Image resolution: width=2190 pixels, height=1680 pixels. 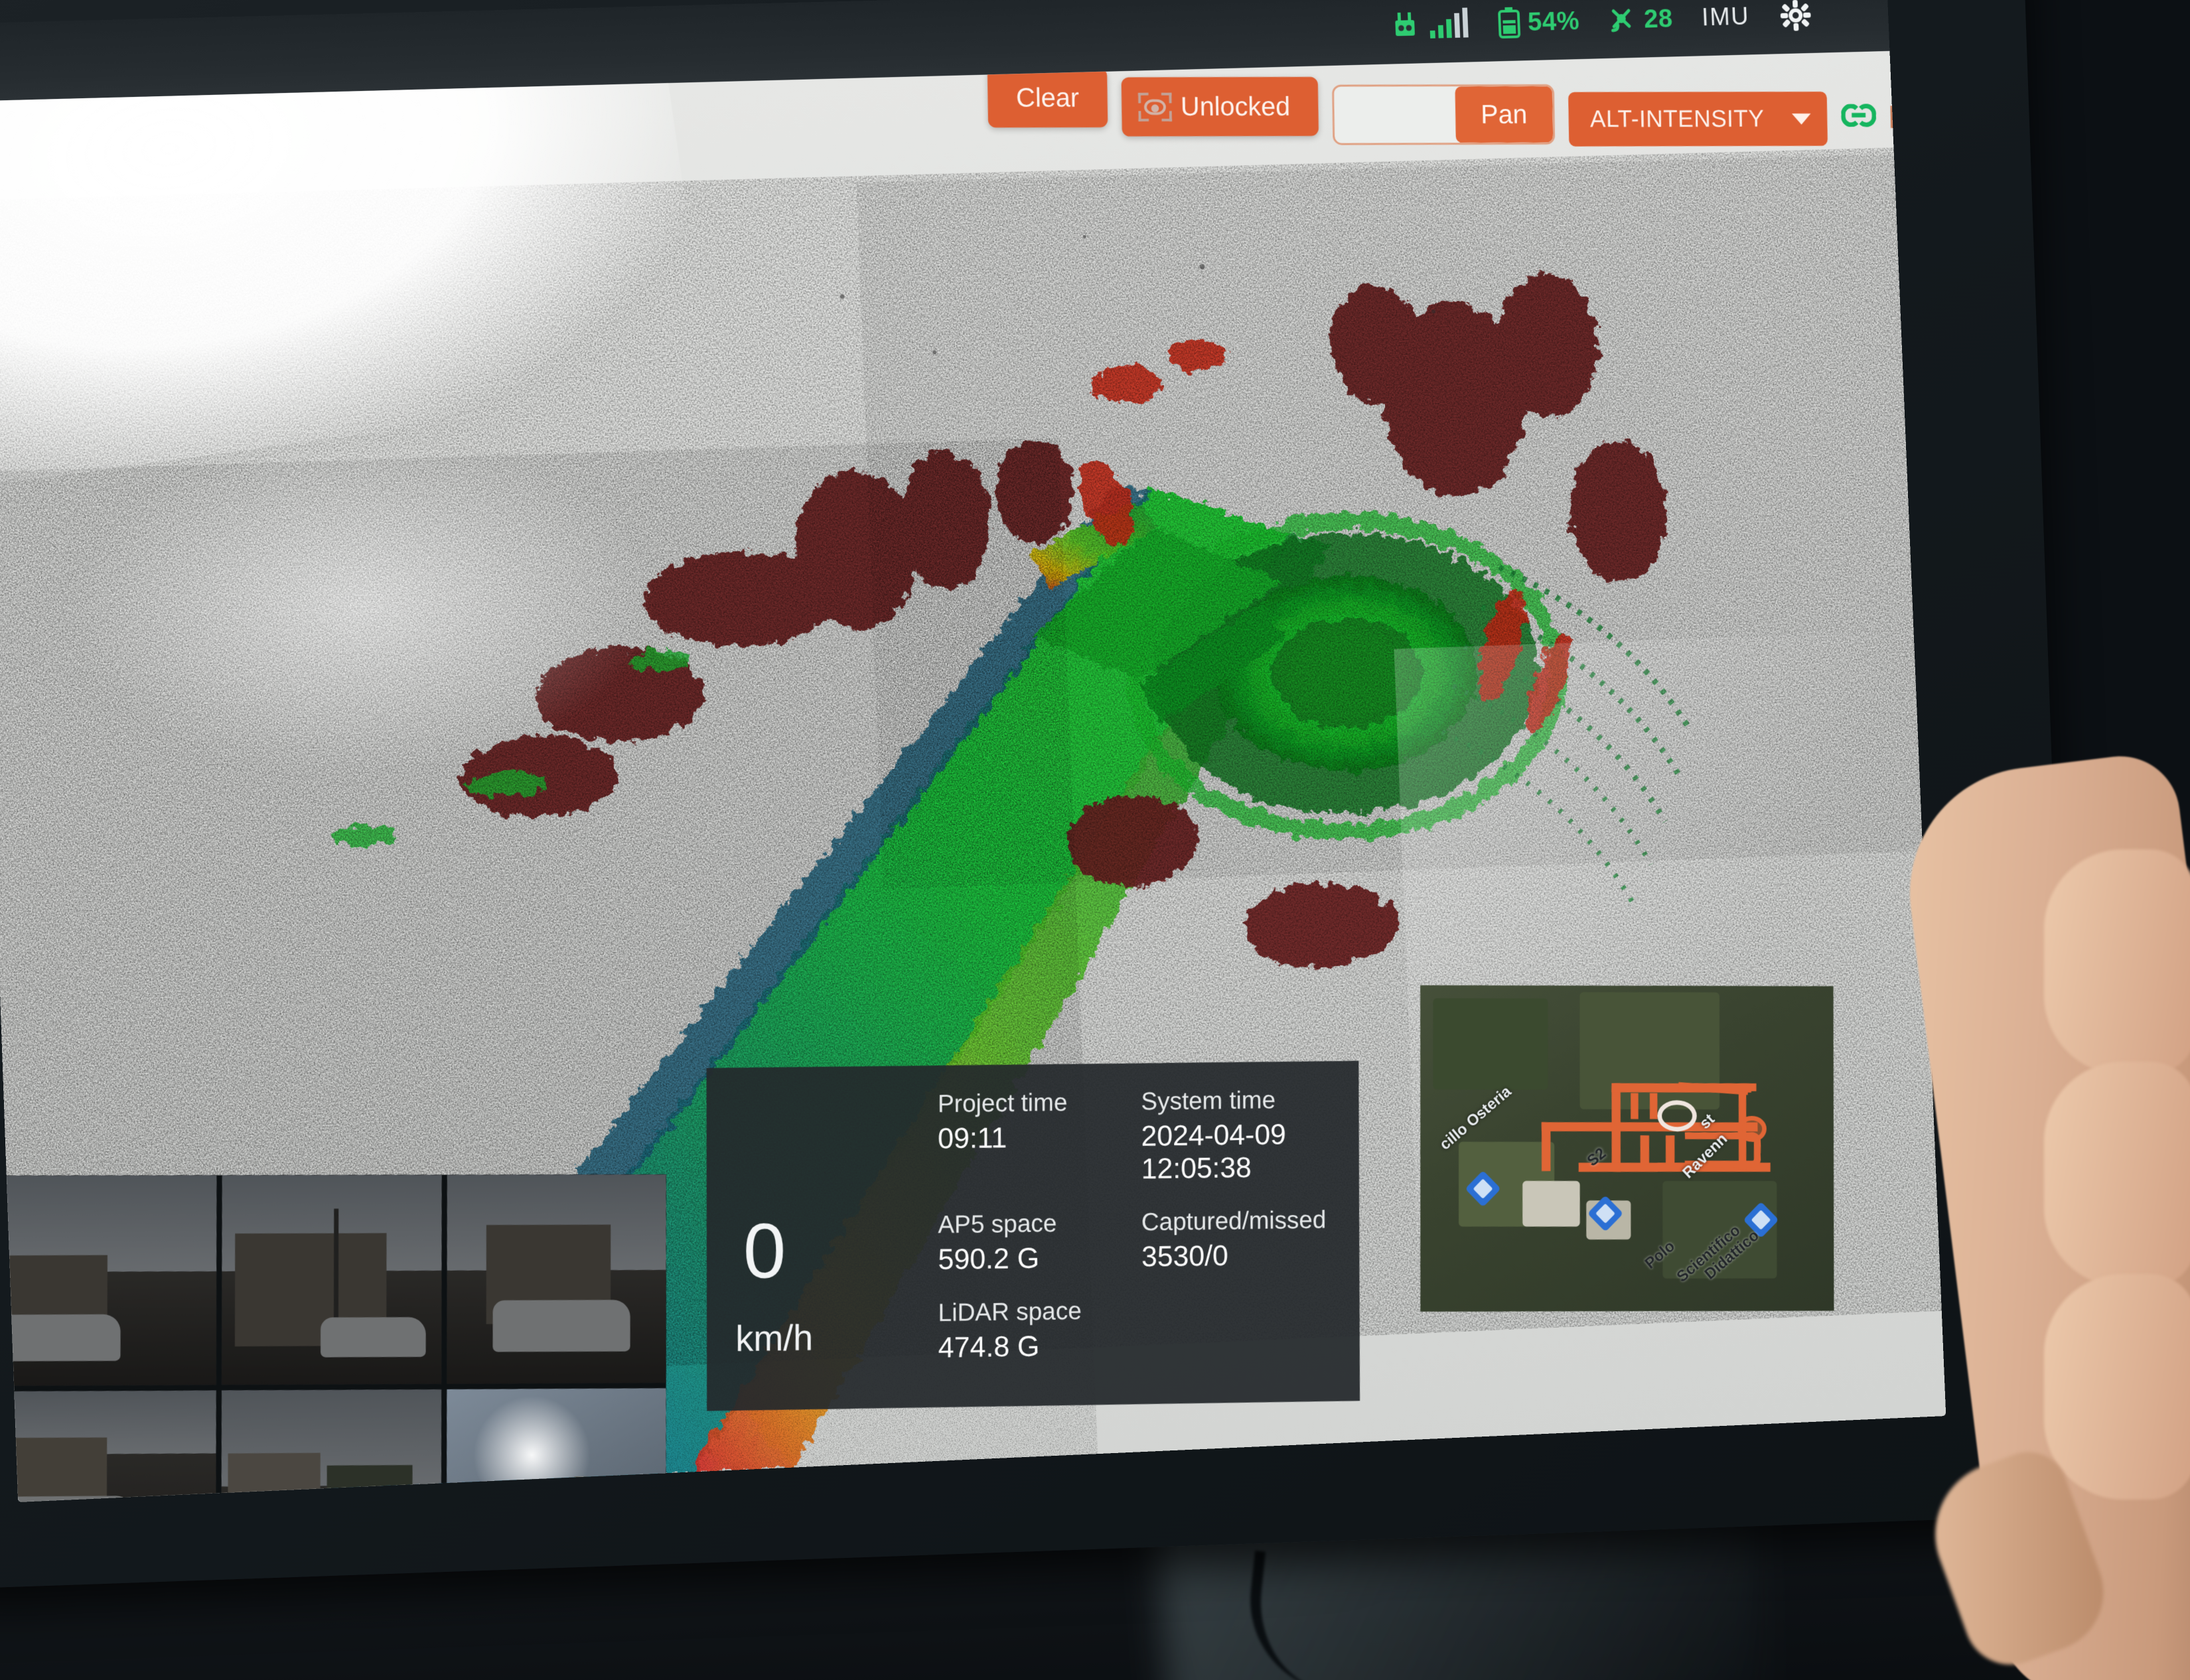 I want to click on link-icon, so click(x=1858, y=115).